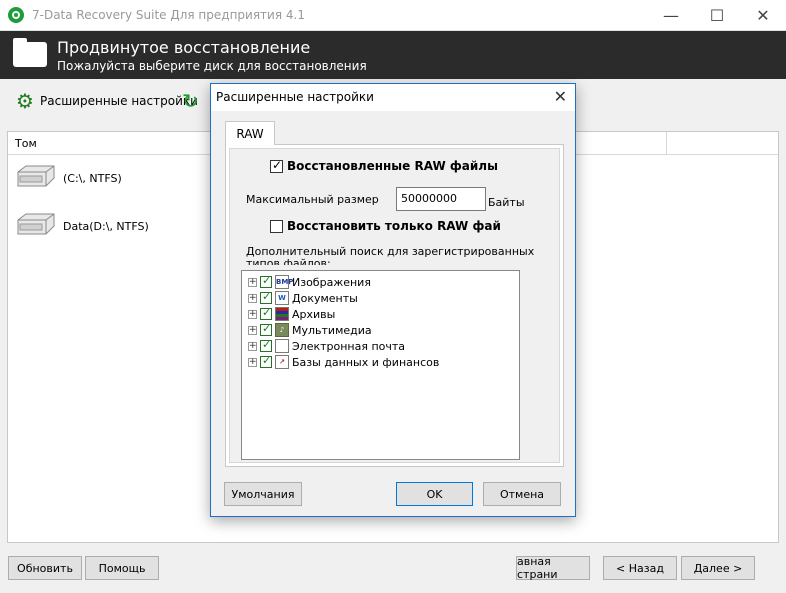 This screenshot has height=593, width=786. I want to click on only-raw-checkbox-row: Восстановить только RAW фай, so click(385, 226).